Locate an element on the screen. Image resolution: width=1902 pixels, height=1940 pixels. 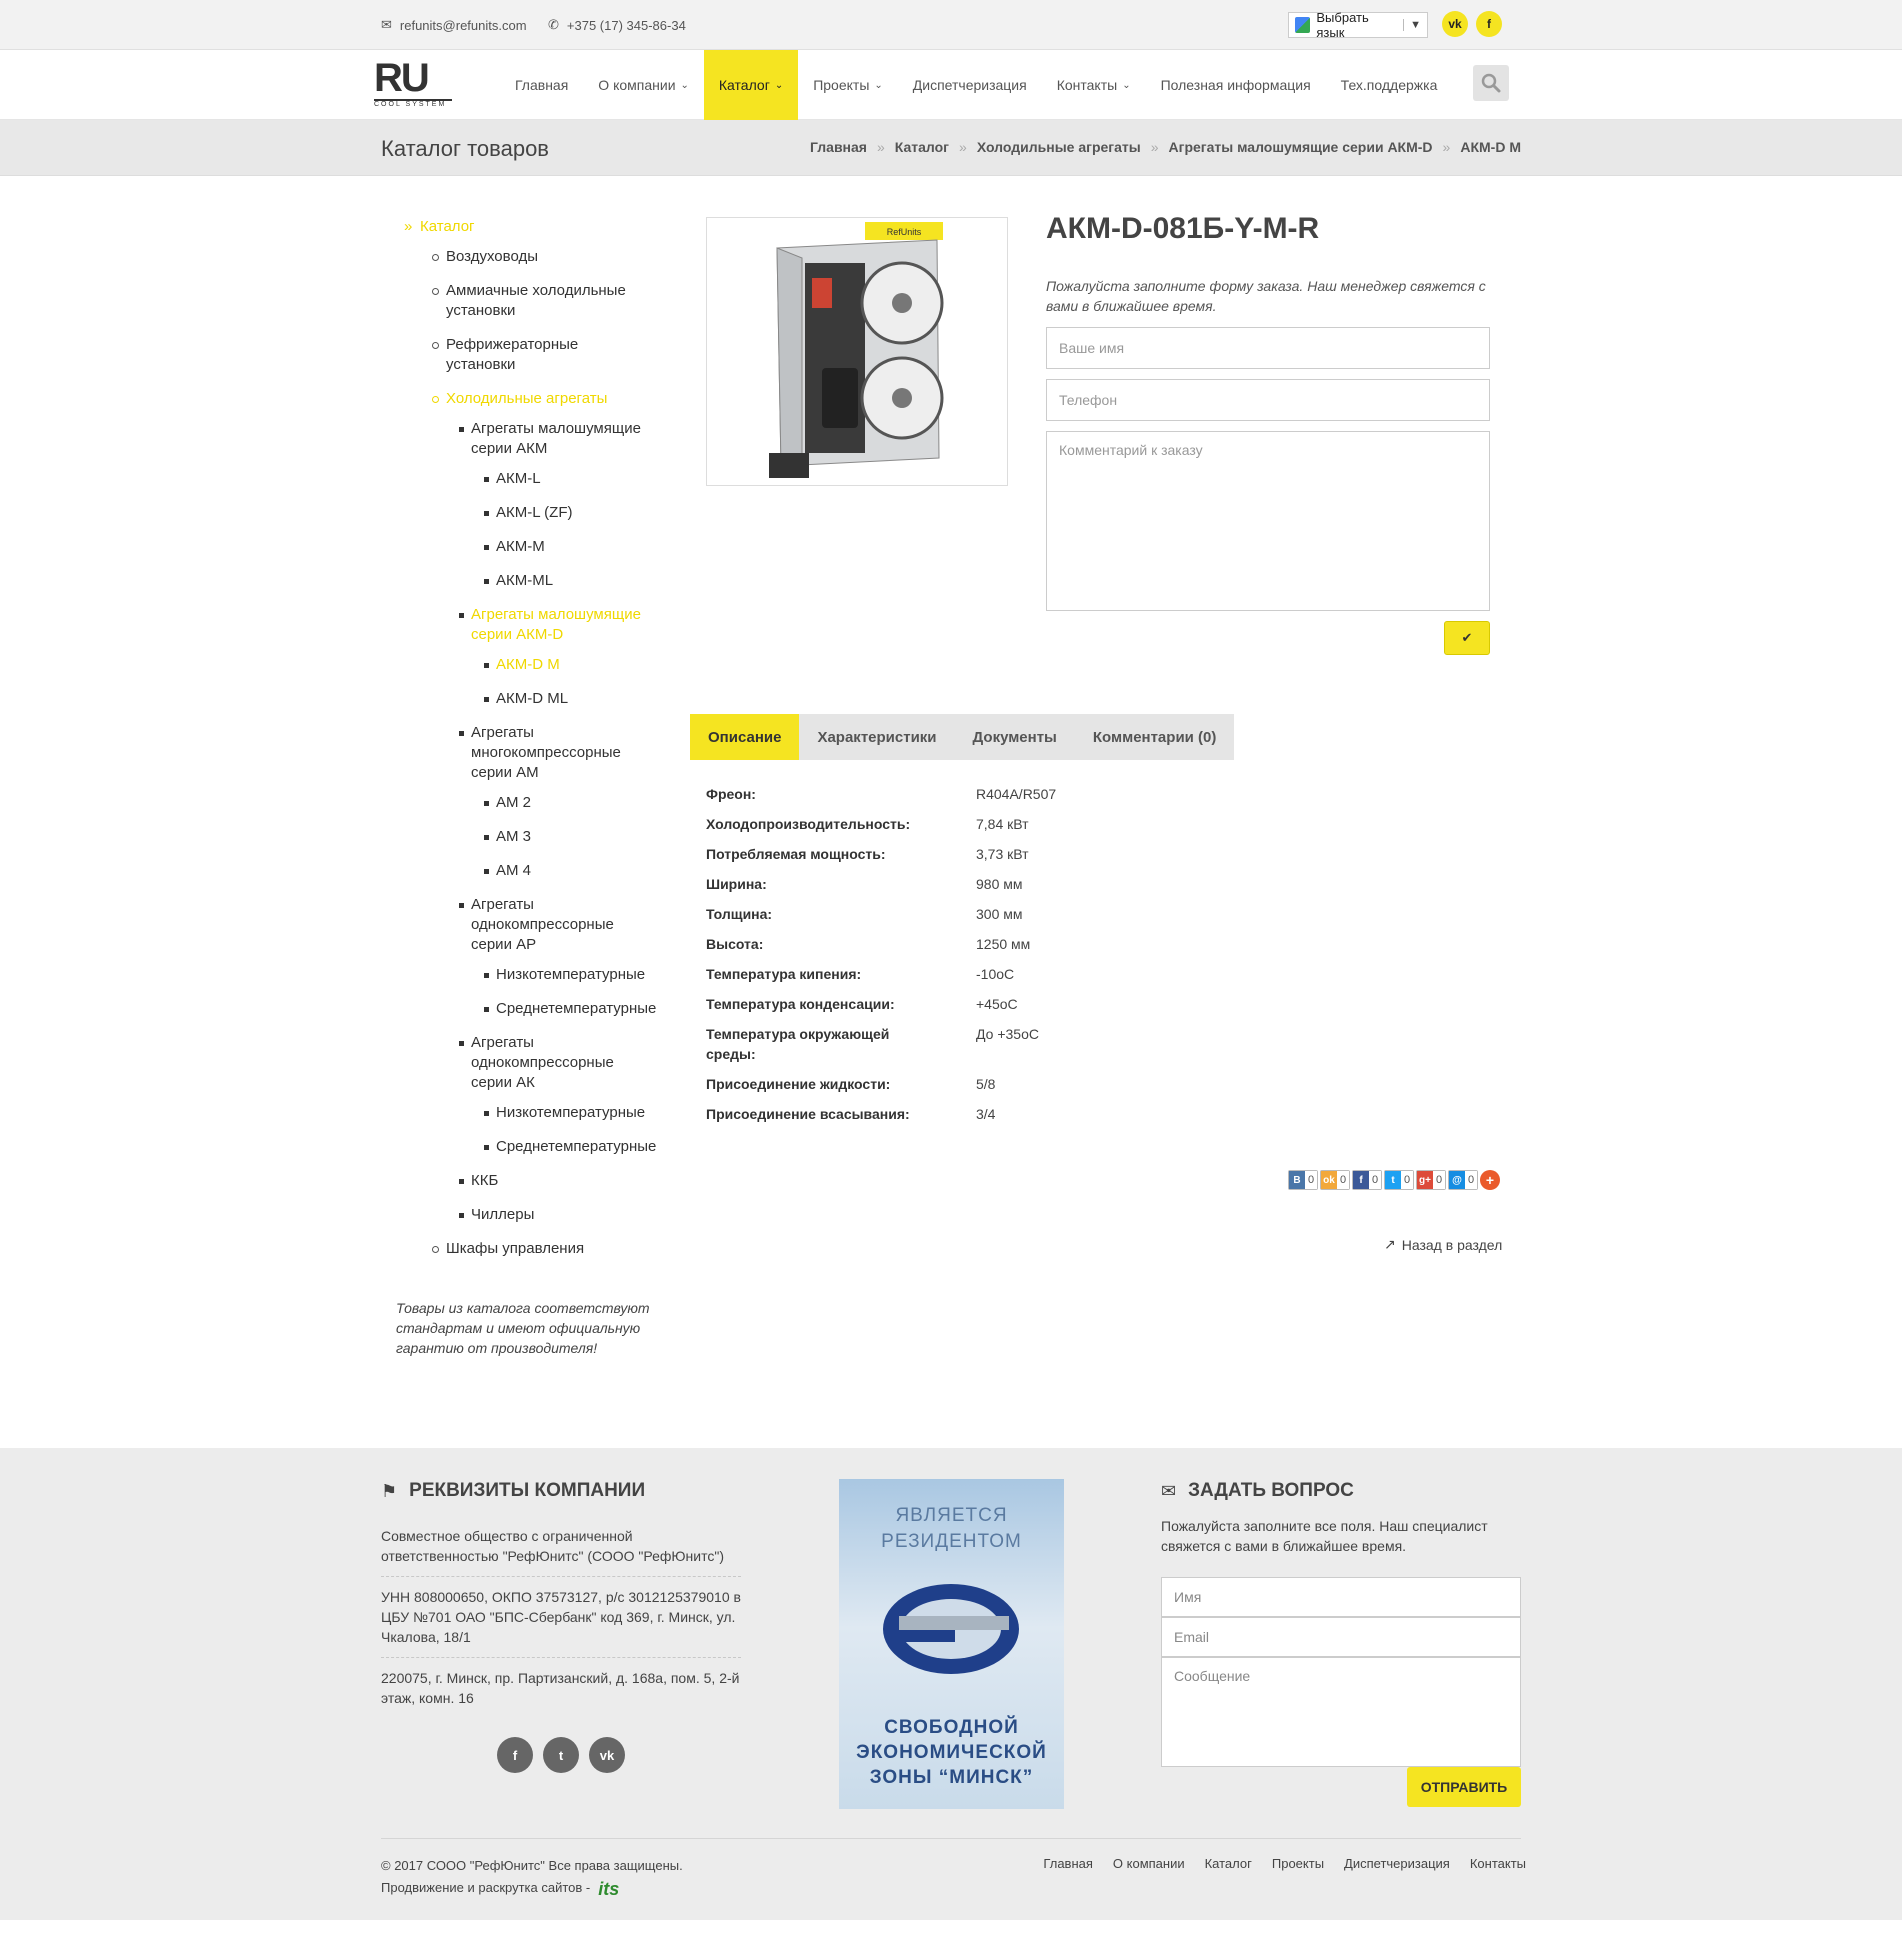
language-select: Выбрать язык ▼ is located at coordinates (1358, 25).